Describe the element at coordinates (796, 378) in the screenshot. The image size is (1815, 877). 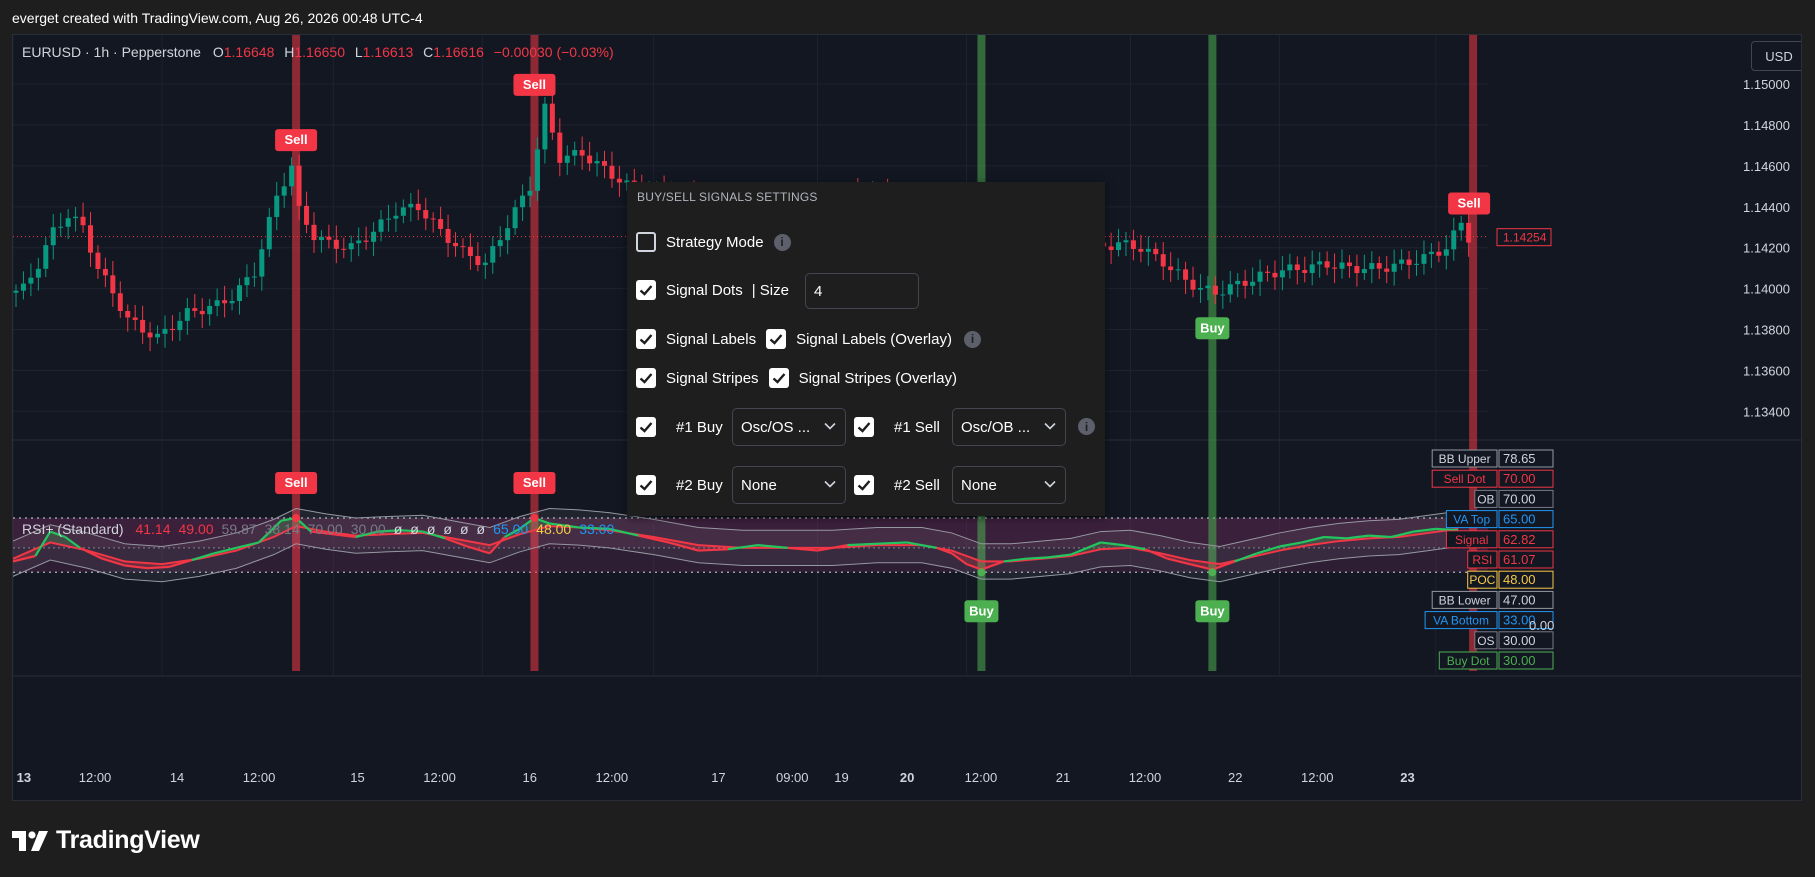
I see `signal-stripes-row: Signal Stripes Signal Stripes (Overlay)` at that location.